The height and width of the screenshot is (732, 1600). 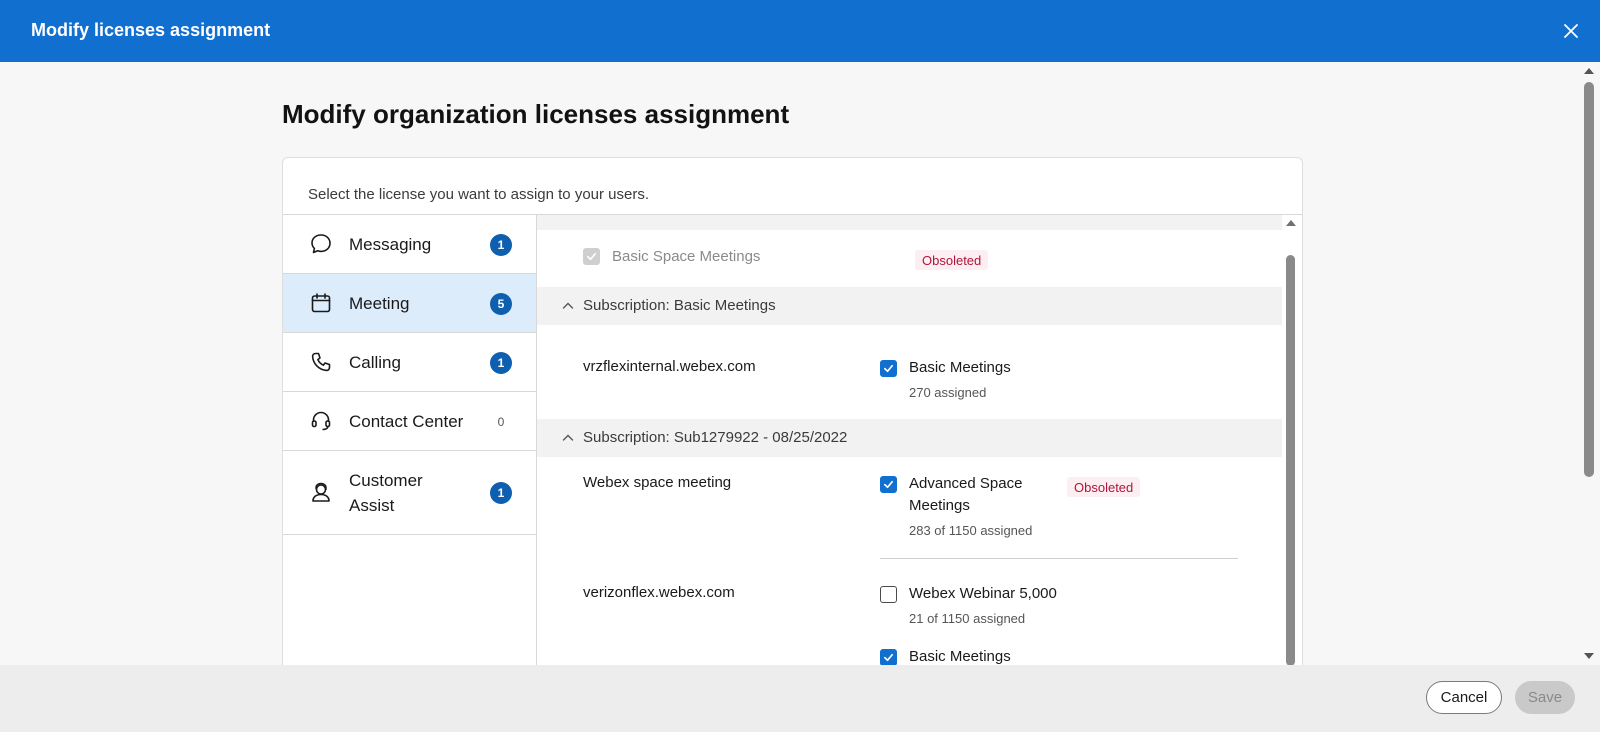 I want to click on save-button: Save, so click(x=1545, y=697).